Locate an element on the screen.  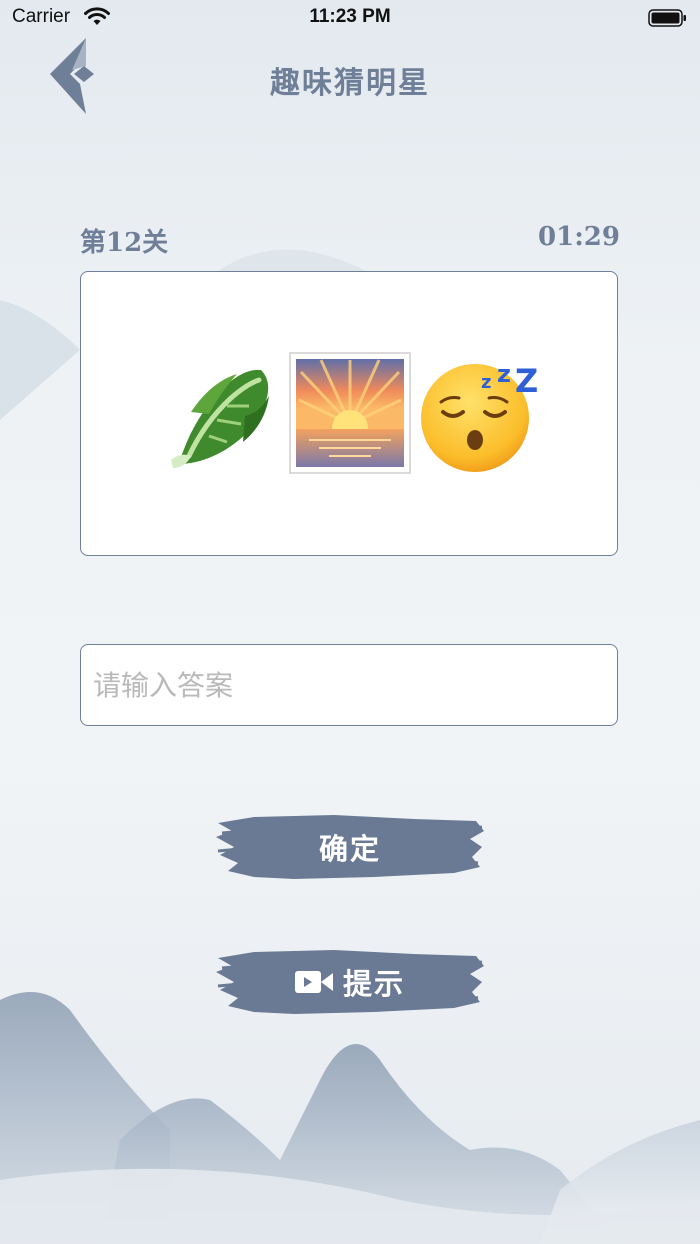
hint-button: 提示 is located at coordinates (350, 982).